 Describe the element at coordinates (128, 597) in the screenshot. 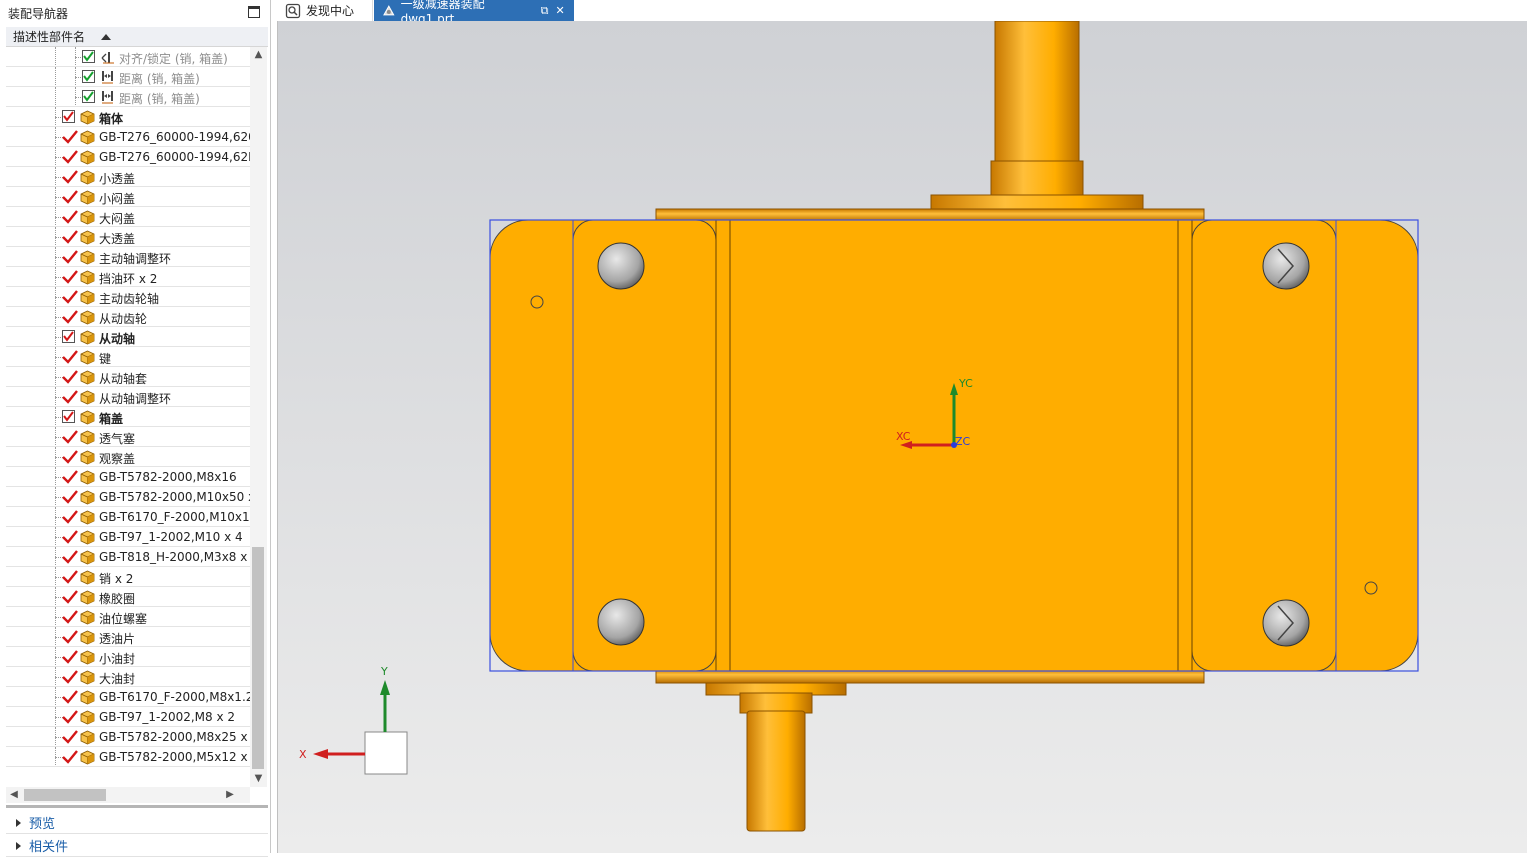

I see `tree-row: 橡胶圈` at that location.